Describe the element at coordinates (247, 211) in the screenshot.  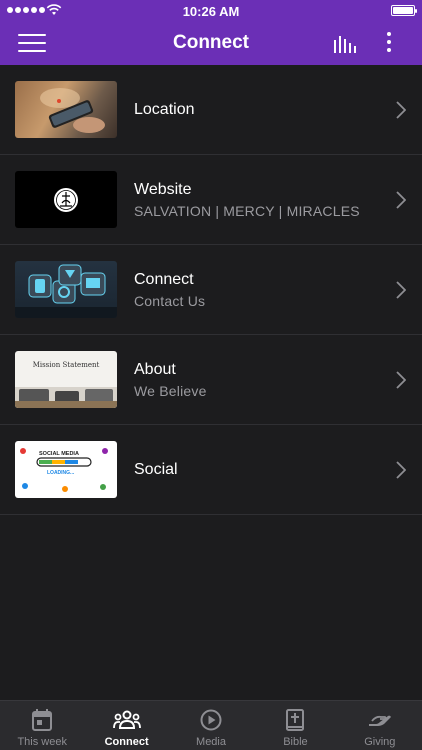
I see `item-subtitle: SALVATION | MERCY | MIRACLES` at that location.